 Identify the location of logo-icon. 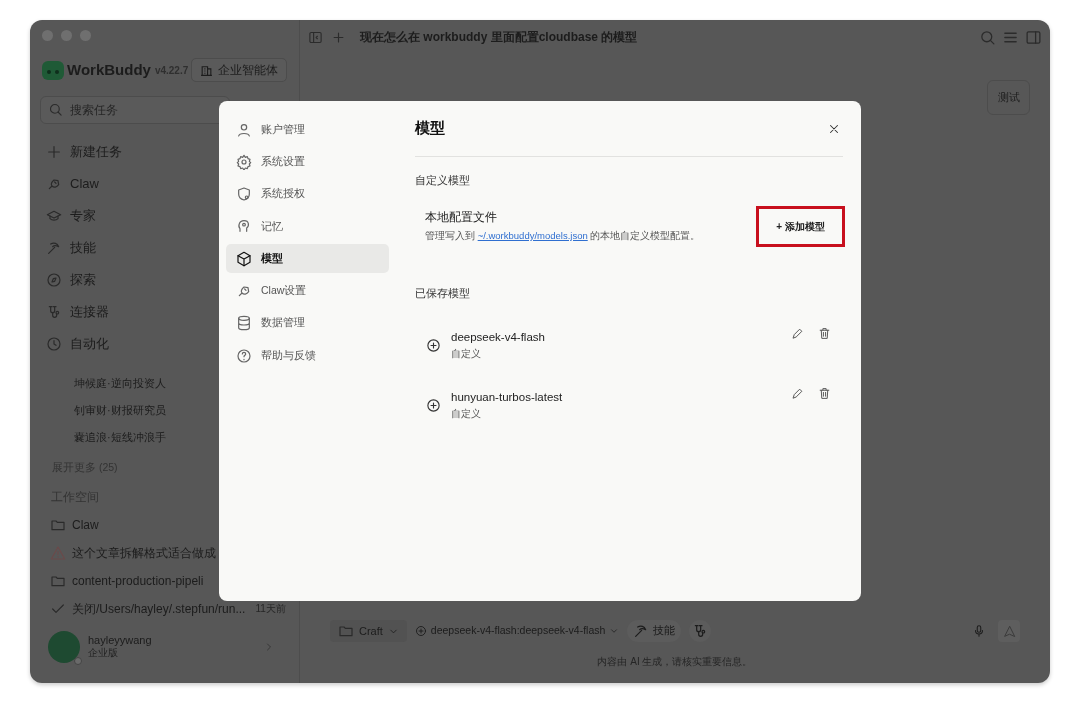
(53, 70).